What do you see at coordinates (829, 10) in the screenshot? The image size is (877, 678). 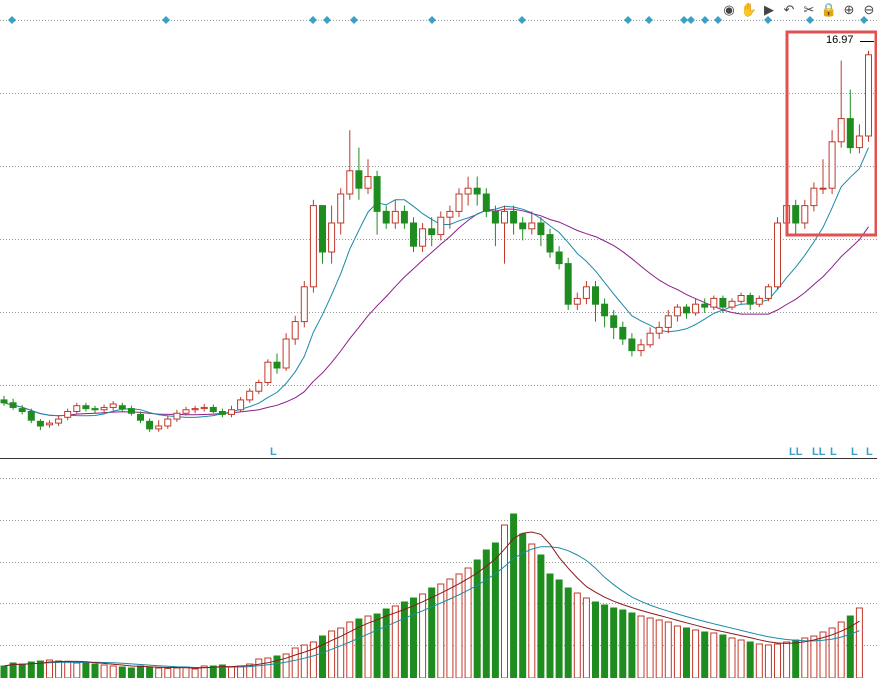 I see `lock-icon: 🔒` at bounding box center [829, 10].